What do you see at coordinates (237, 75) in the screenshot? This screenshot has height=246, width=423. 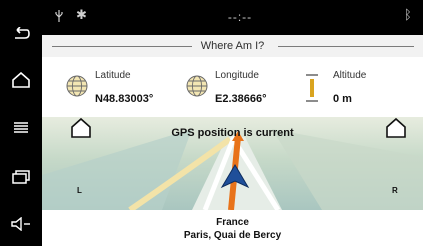 I see `longitude-label: Longitude` at bounding box center [237, 75].